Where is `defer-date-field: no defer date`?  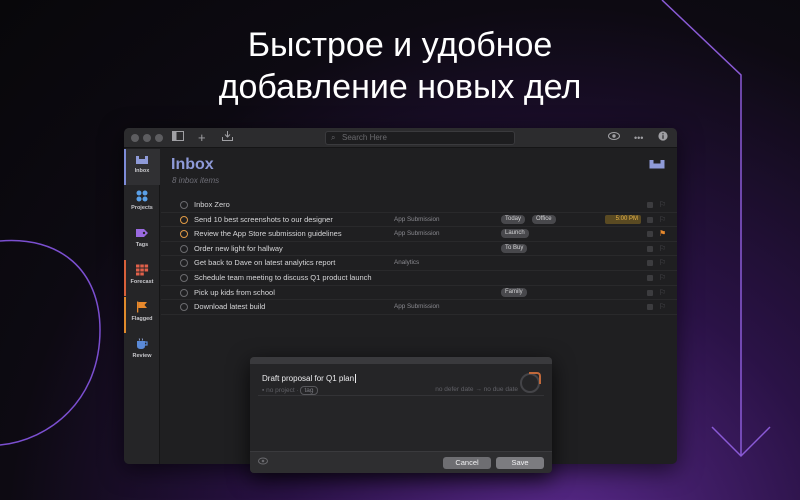 defer-date-field: no defer date is located at coordinates (454, 389).